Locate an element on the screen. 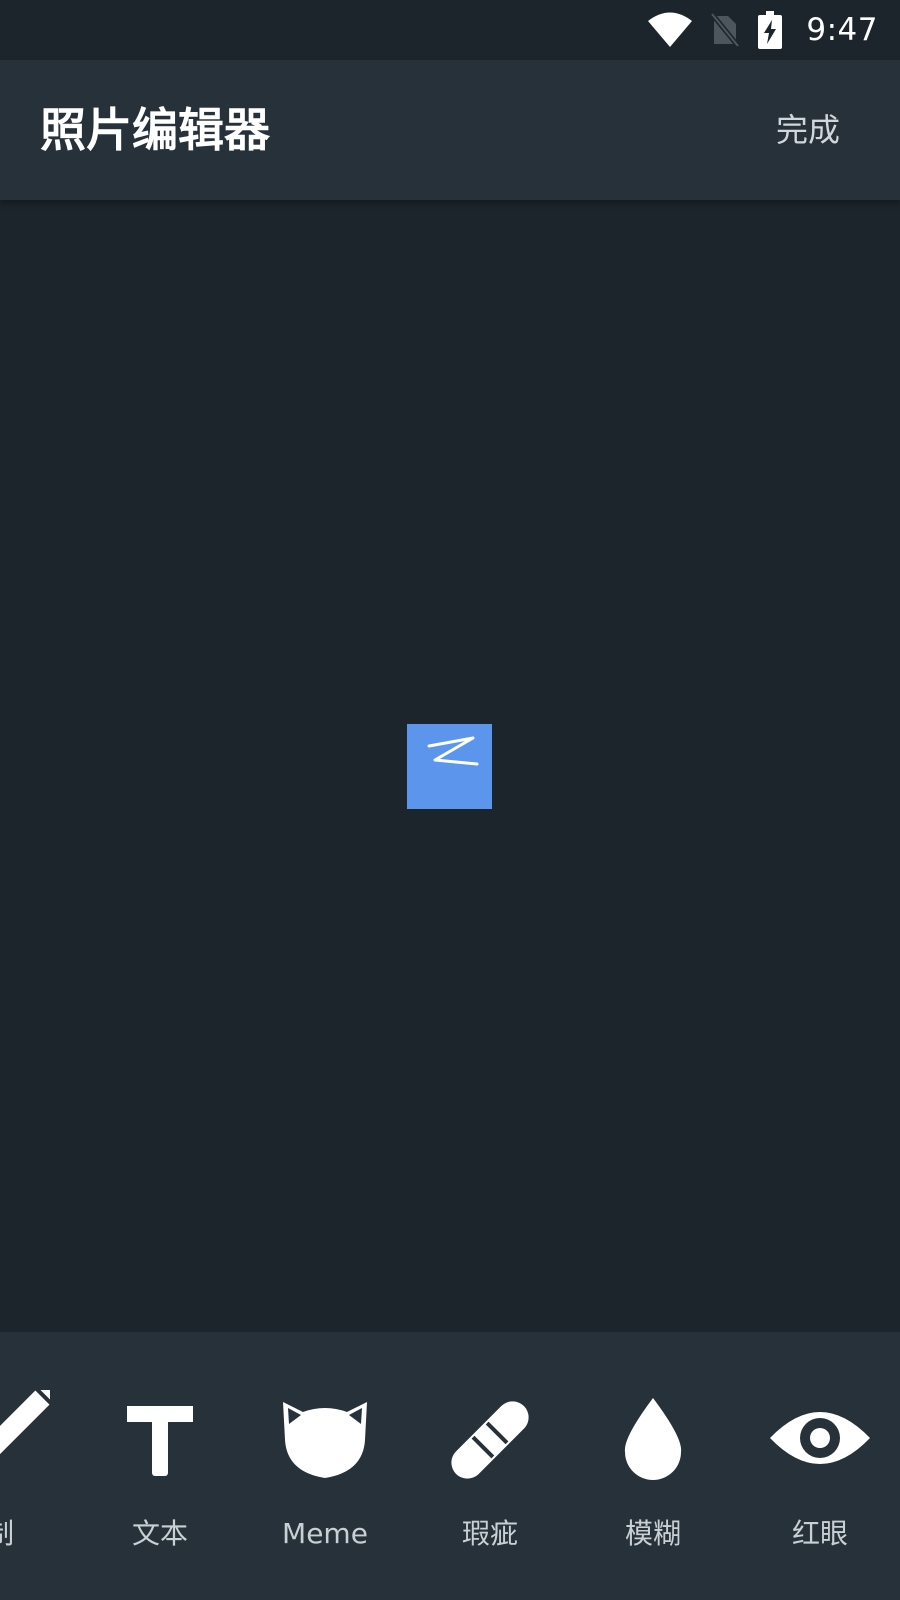 The height and width of the screenshot is (1600, 900). cat-meme-icon is located at coordinates (325, 1440).